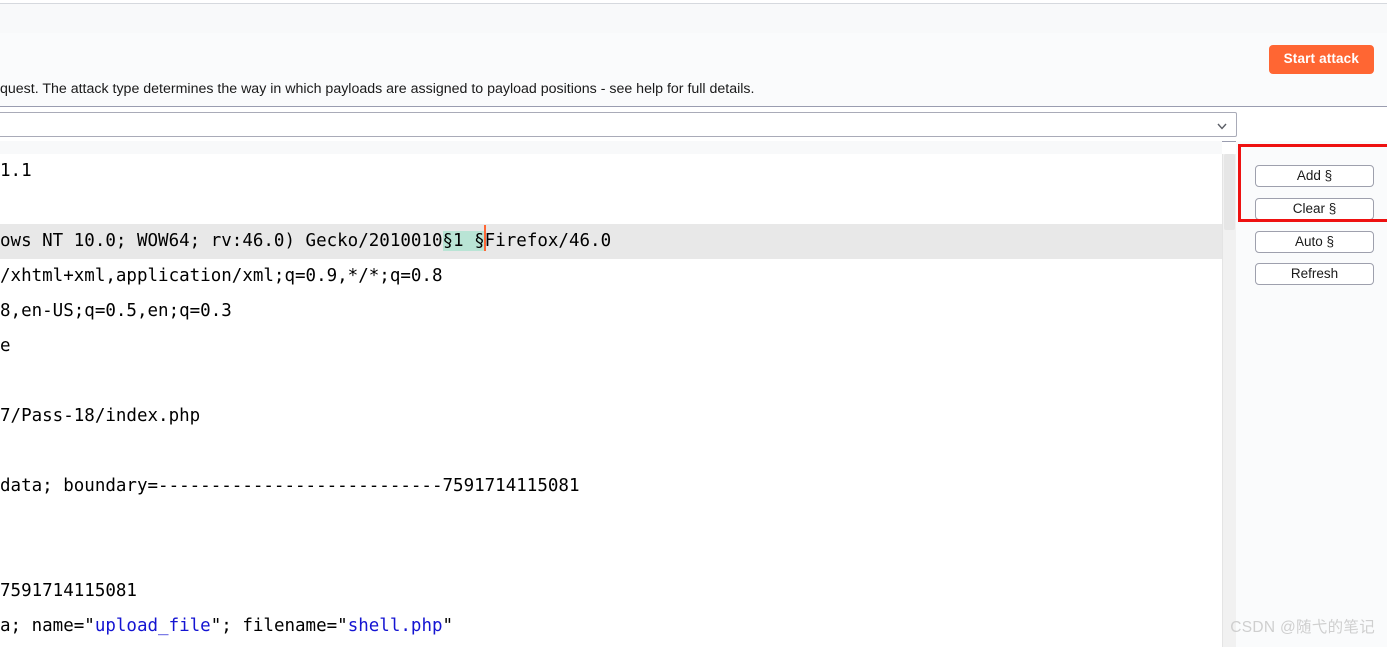 The width and height of the screenshot is (1387, 647). Describe the element at coordinates (1314, 274) in the screenshot. I see `refresh-button: Refresh` at that location.